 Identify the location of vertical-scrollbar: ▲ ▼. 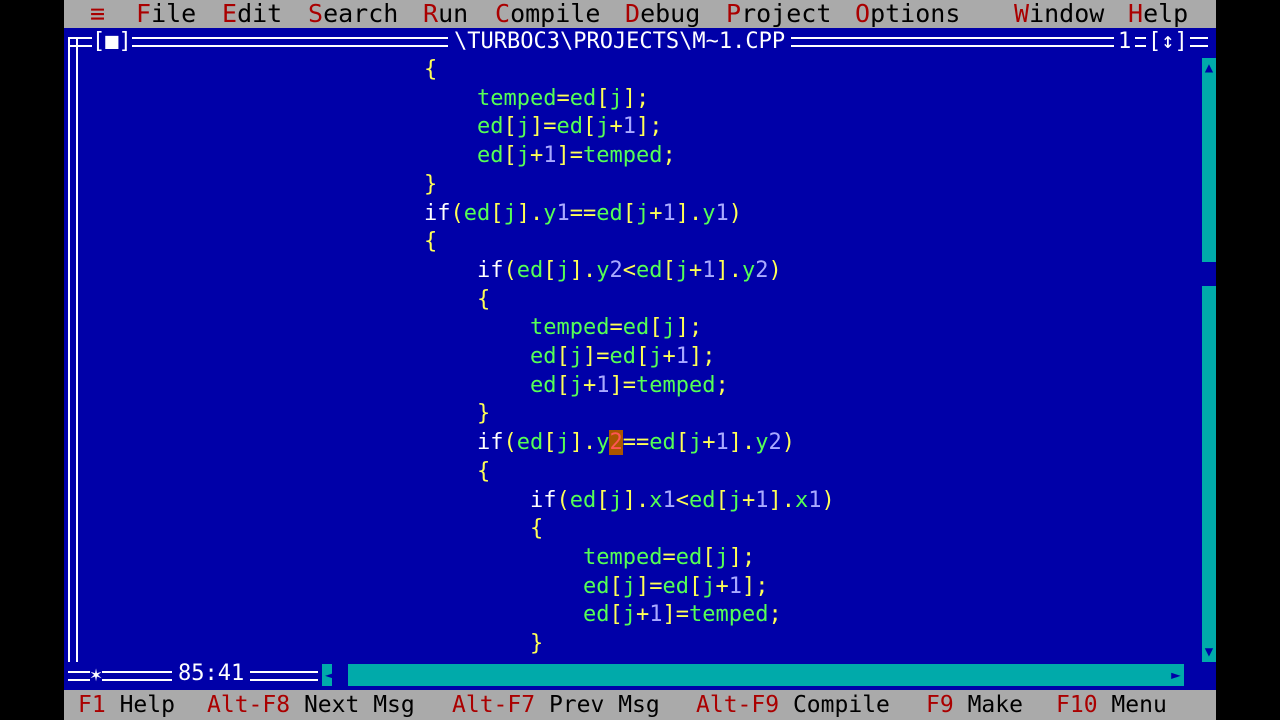
(1209, 360).